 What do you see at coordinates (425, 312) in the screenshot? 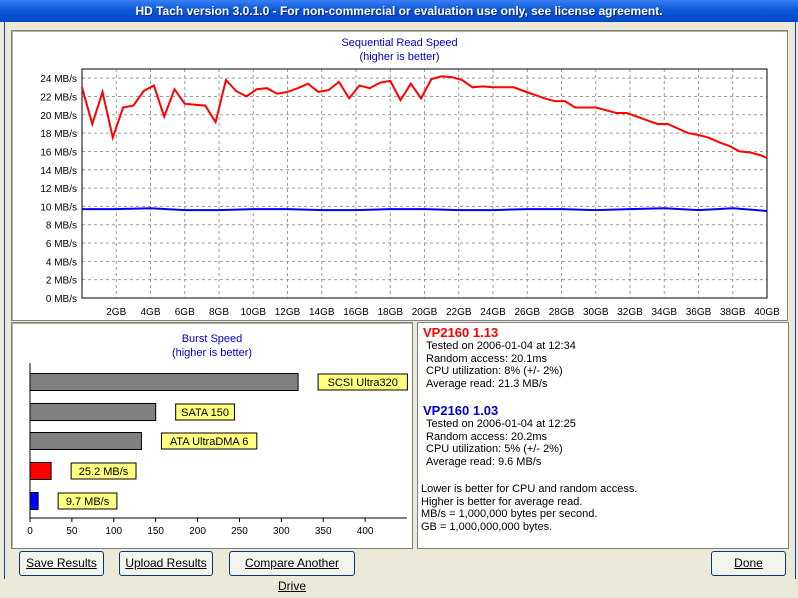
I see `x-tick-label: 20GB` at bounding box center [425, 312].